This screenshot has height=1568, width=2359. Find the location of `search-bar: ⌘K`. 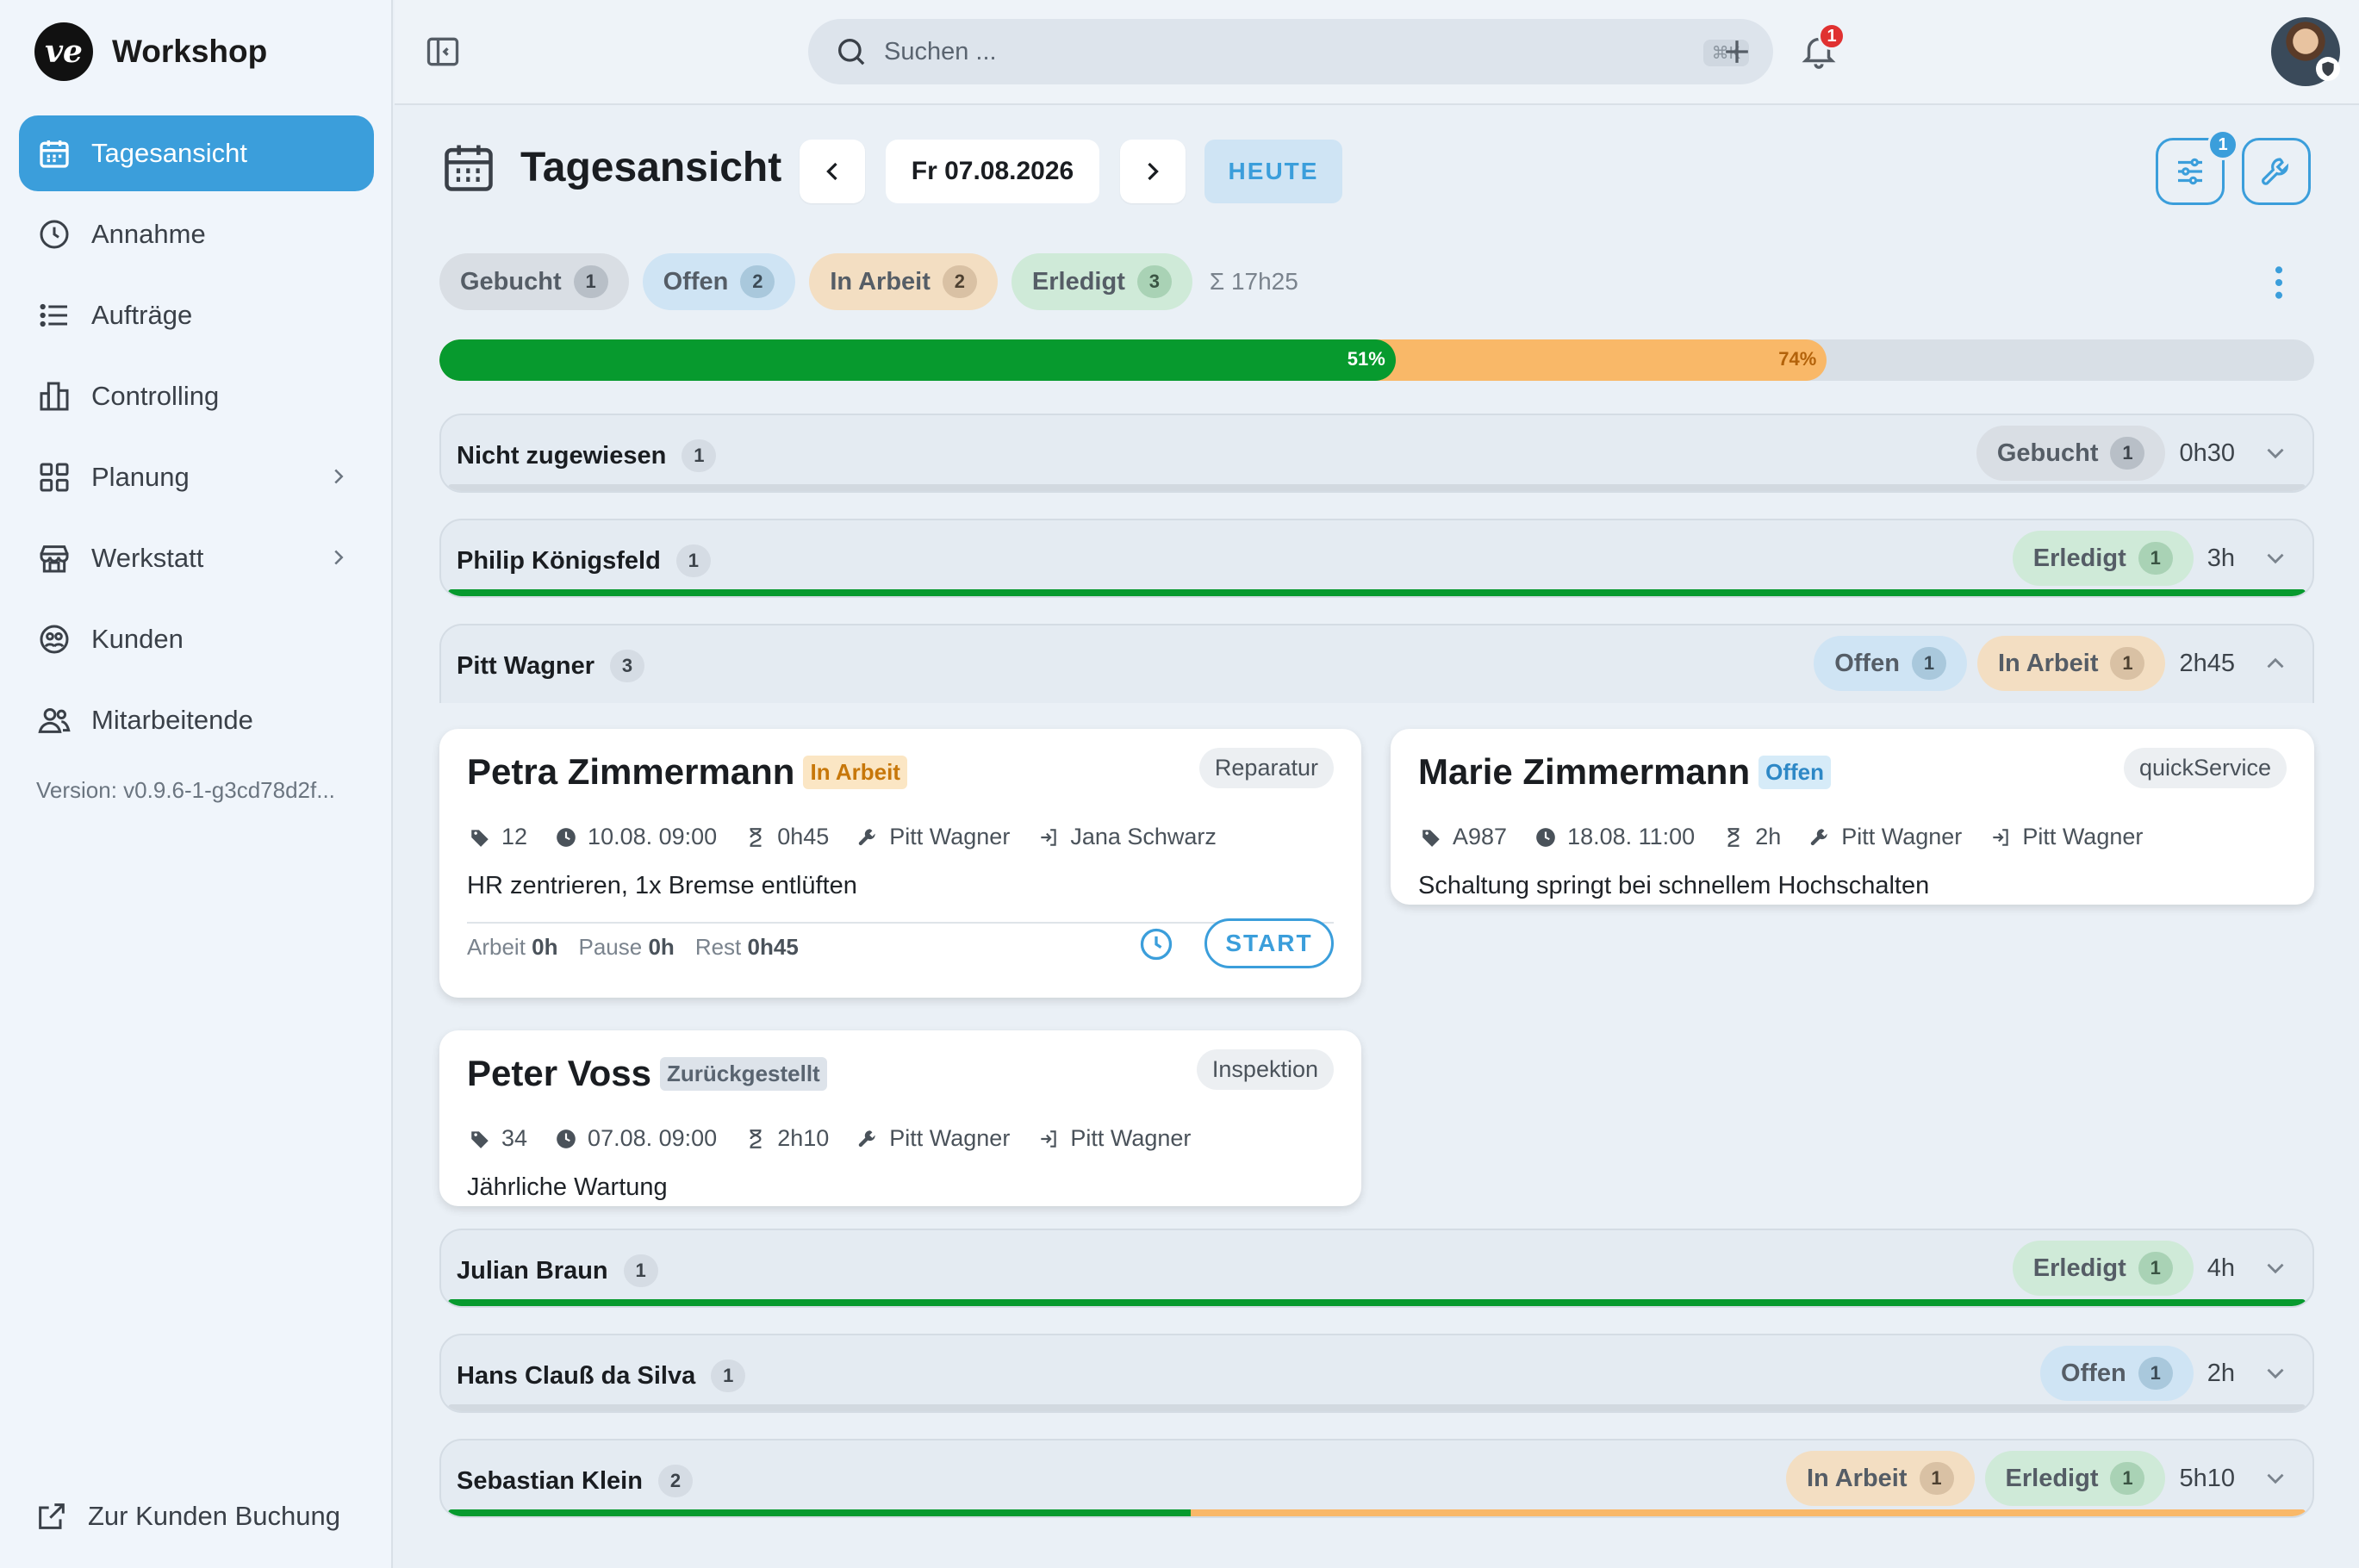

search-bar: ⌘K is located at coordinates (1290, 52).